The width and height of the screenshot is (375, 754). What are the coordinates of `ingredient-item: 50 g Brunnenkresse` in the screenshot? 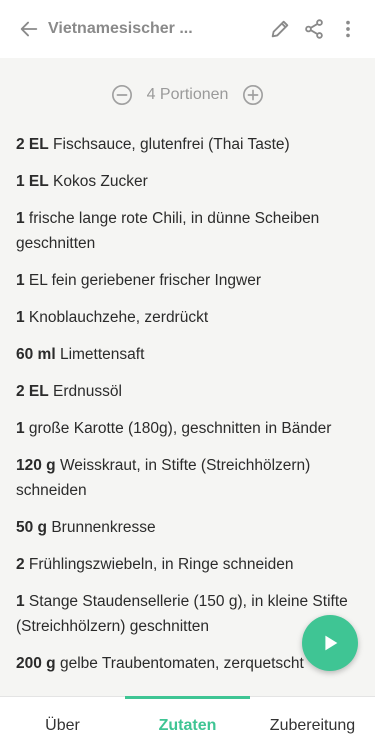 It's located at (186, 527).